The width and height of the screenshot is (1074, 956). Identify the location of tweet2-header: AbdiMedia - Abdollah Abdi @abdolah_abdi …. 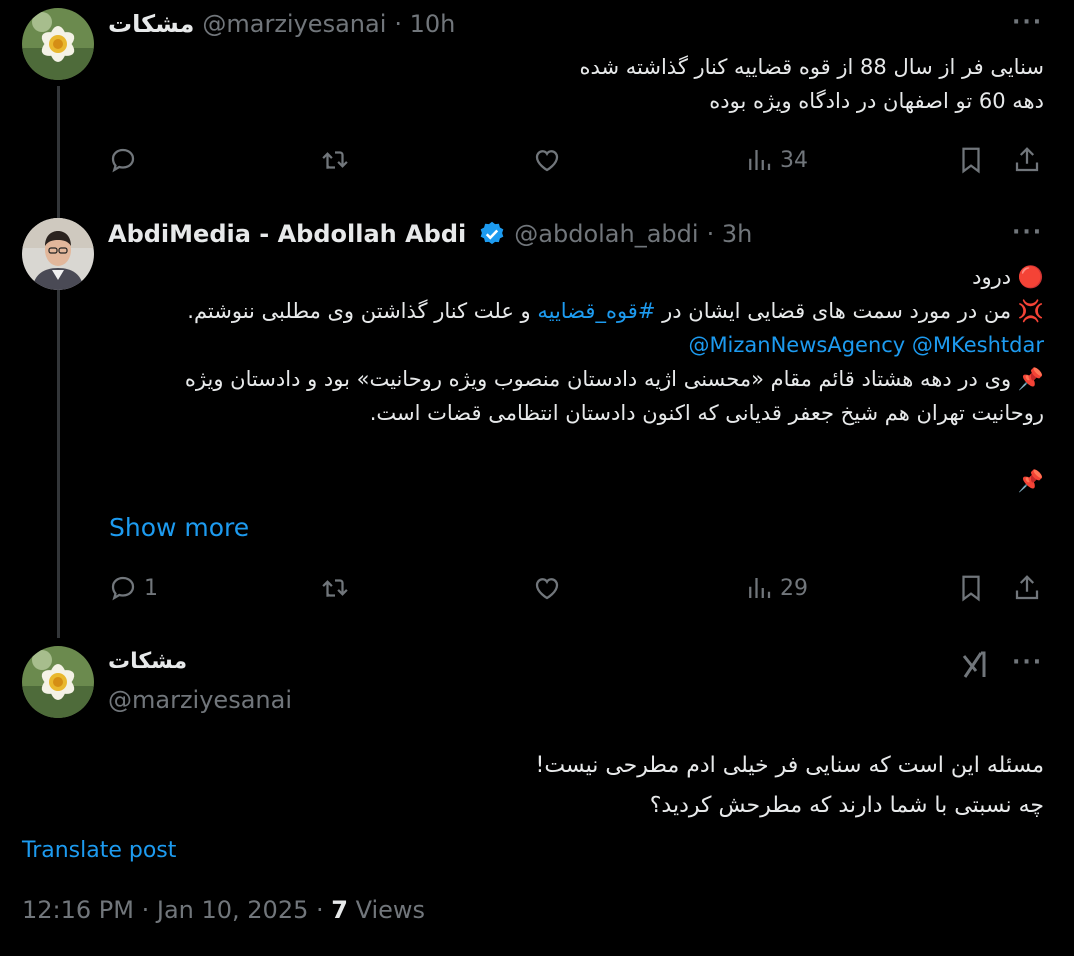
(430, 234).